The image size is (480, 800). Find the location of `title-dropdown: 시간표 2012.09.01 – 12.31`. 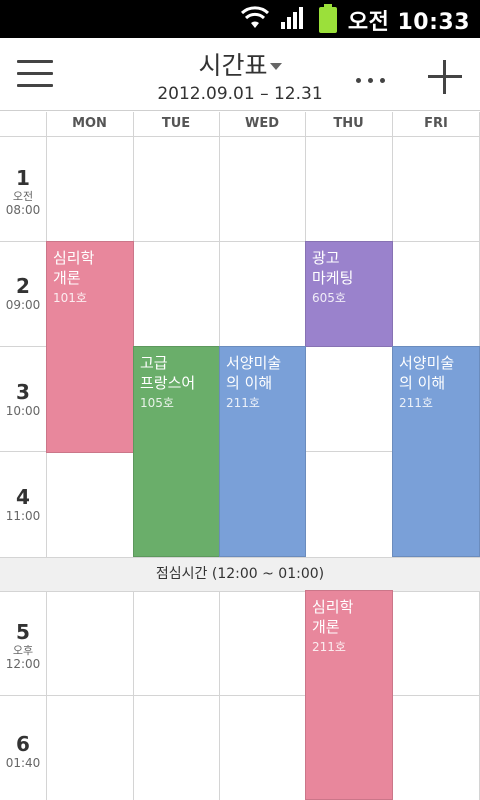

title-dropdown: 시간표 2012.09.01 – 12.31 is located at coordinates (240, 75).